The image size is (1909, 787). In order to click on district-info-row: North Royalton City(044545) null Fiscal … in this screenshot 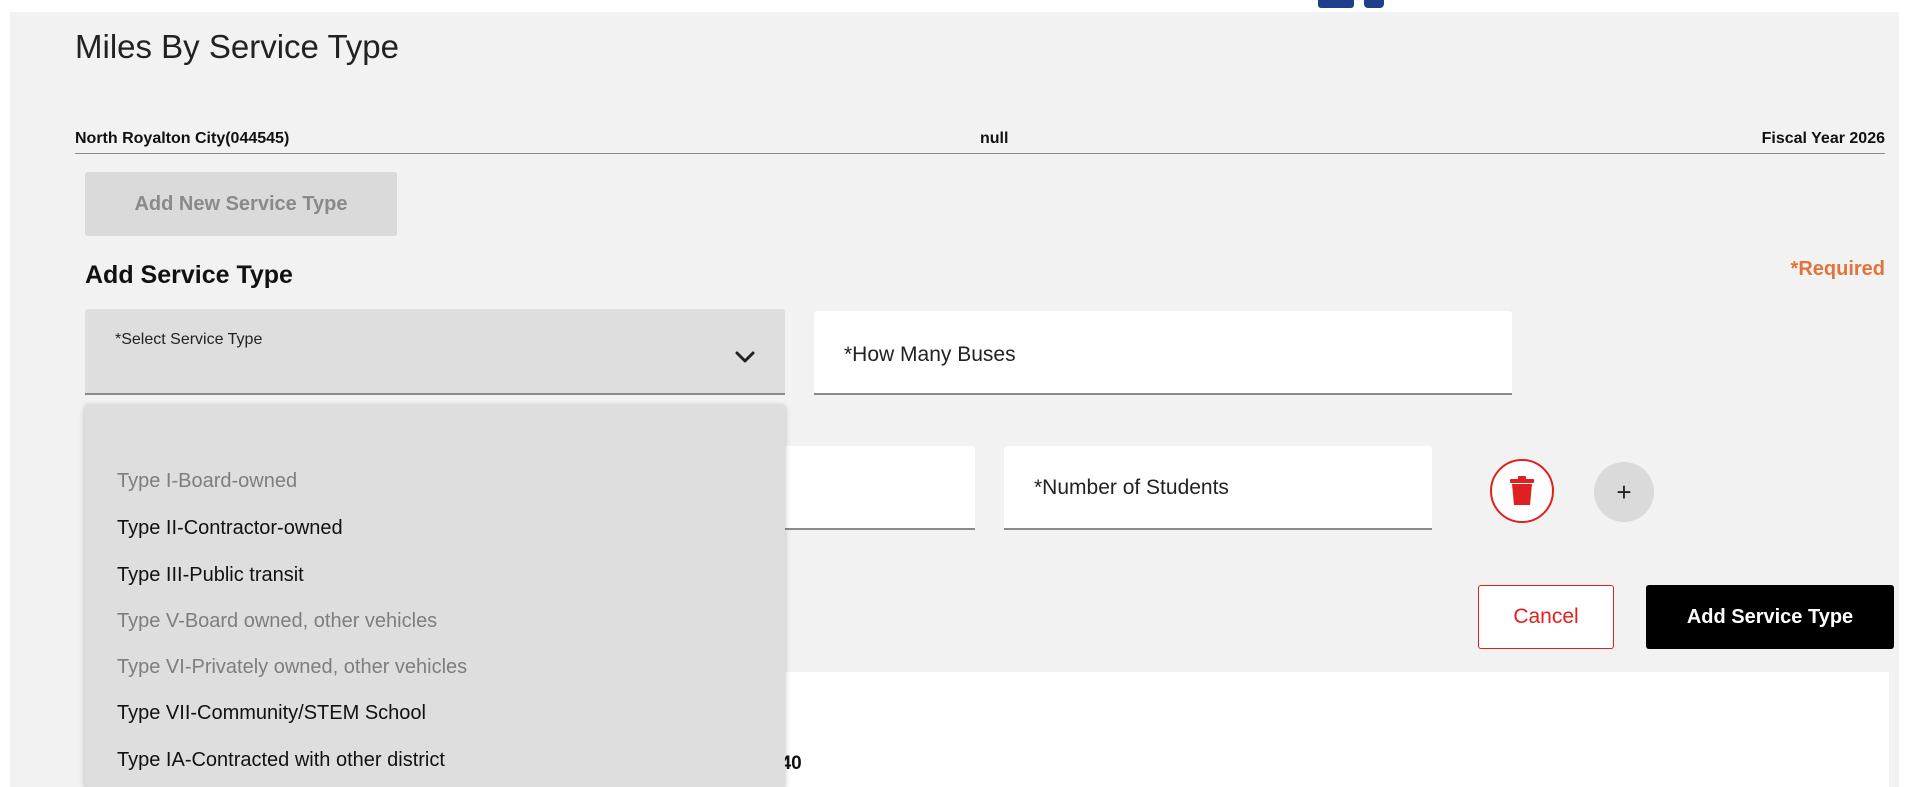, I will do `click(980, 139)`.